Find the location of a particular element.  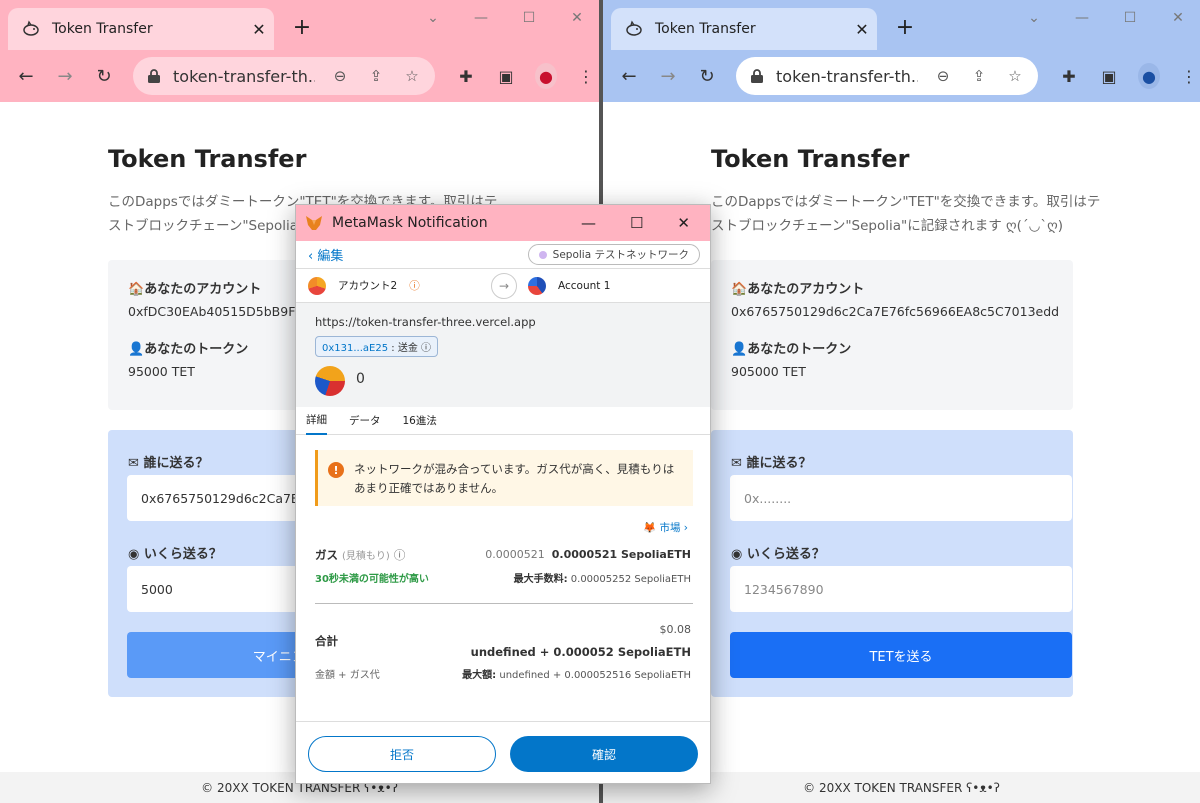

method-chip: 0x131...aE25 : 送金 ⓘ is located at coordinates (377, 346).